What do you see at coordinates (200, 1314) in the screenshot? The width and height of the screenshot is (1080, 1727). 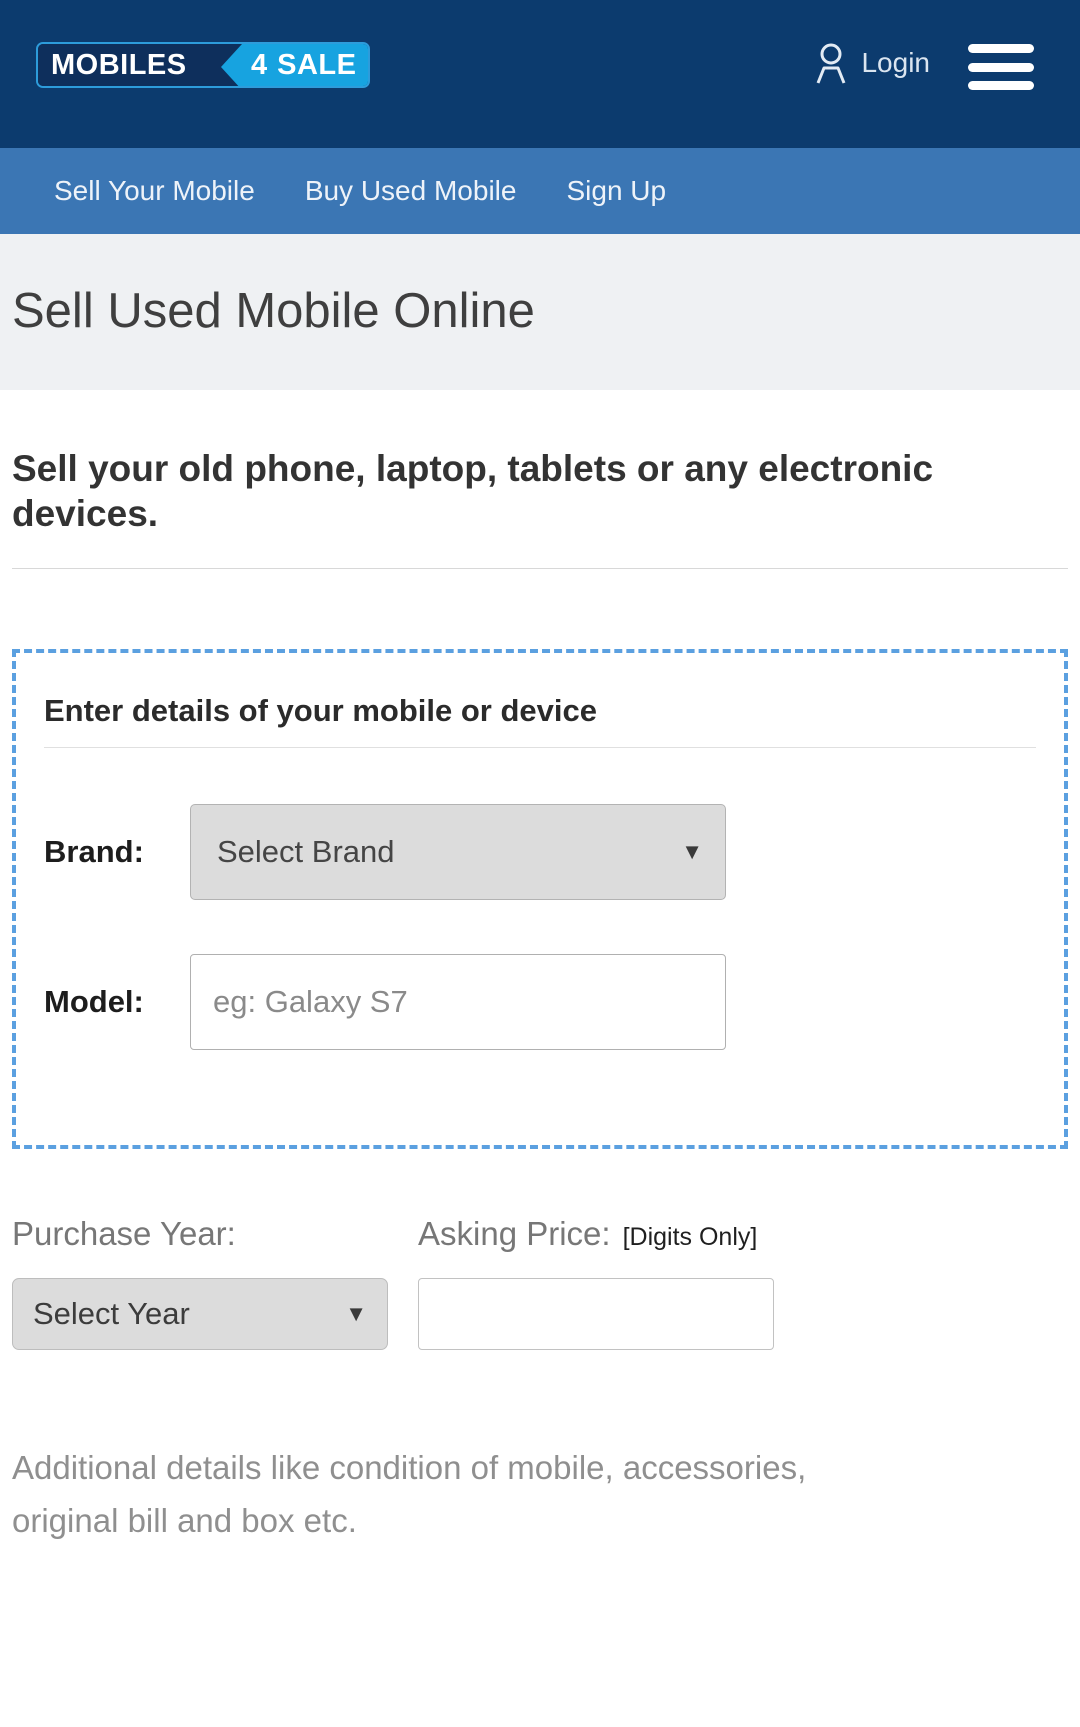 I see `purchase-year-select: Select Year ▼` at bounding box center [200, 1314].